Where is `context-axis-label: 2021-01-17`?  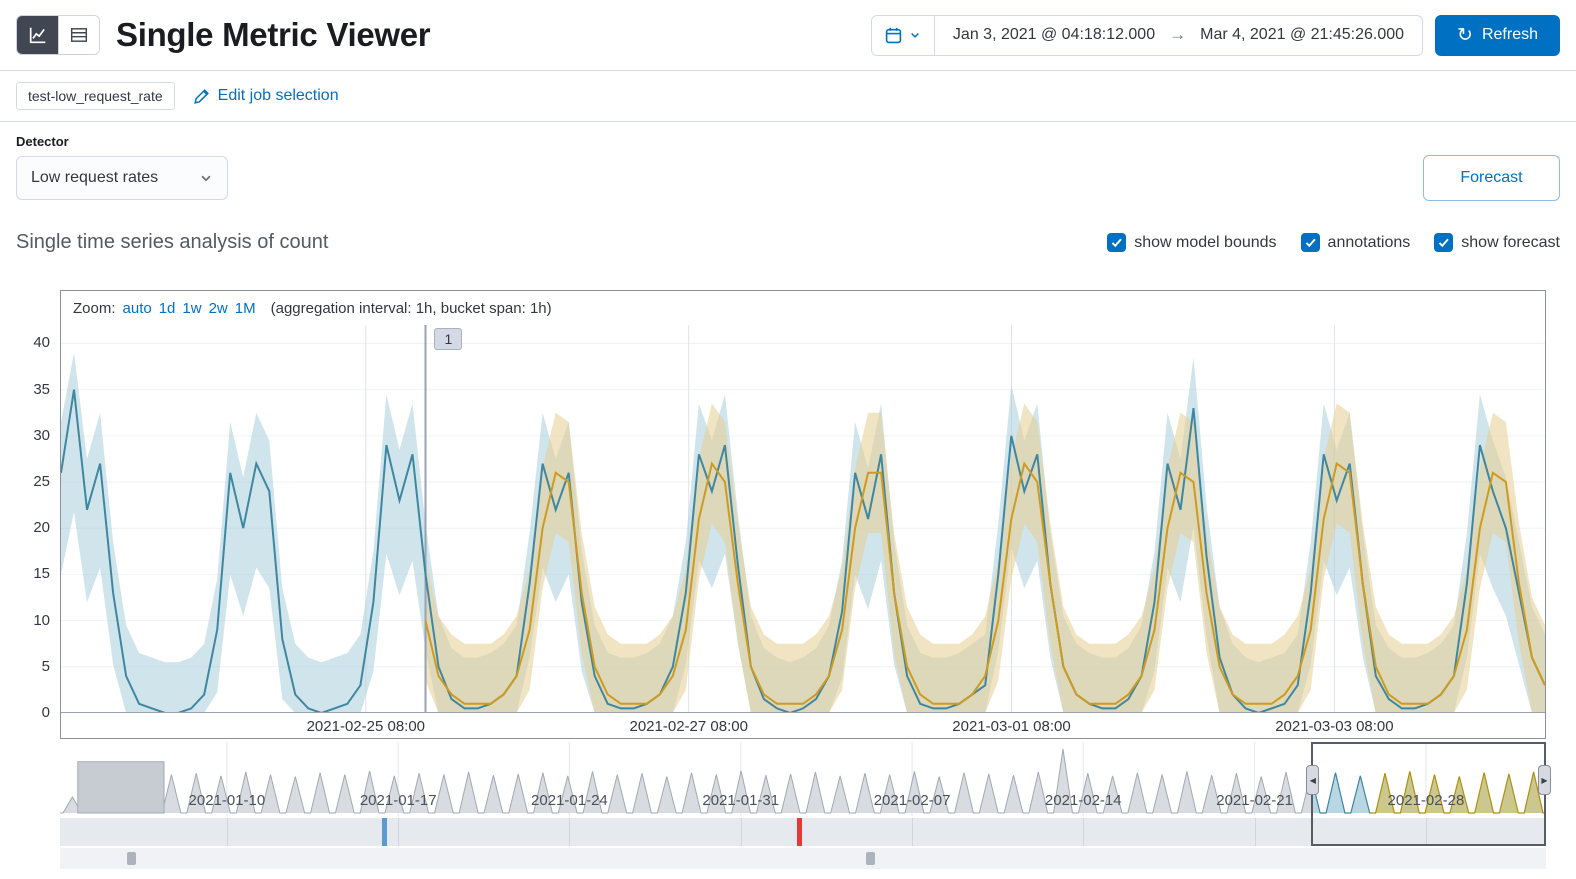 context-axis-label: 2021-01-17 is located at coordinates (398, 800).